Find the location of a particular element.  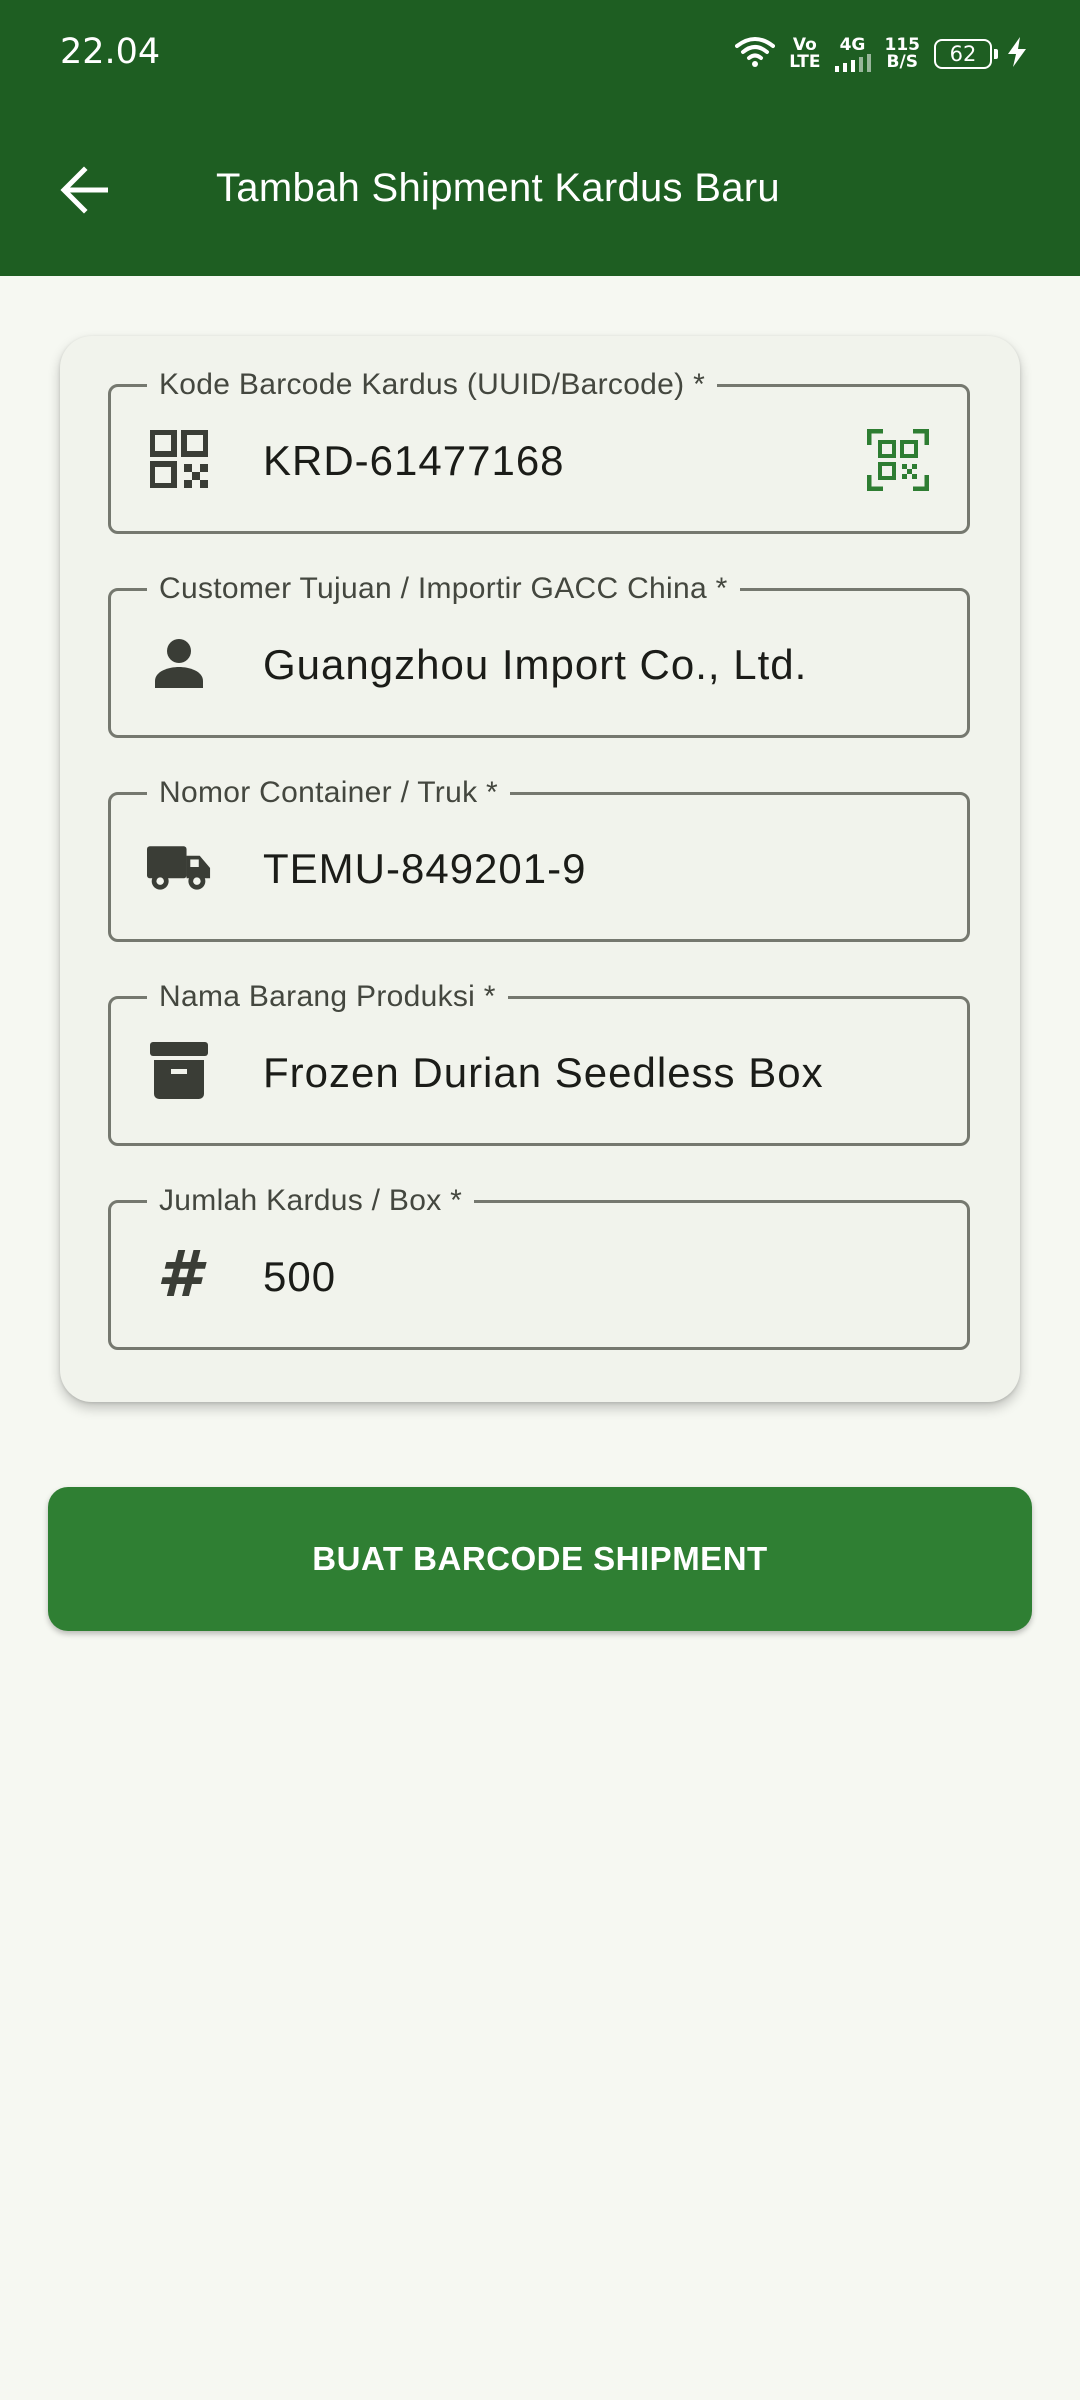

container-value: TEMU-849201-9 is located at coordinates (425, 868).